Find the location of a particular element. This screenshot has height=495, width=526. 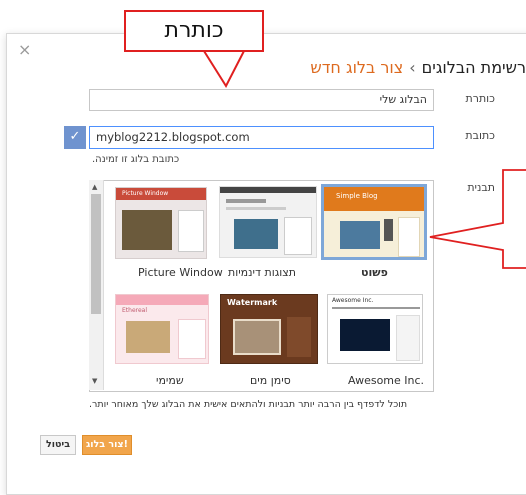

breadcrumb-blog-list-link: רשימת הבלוגים is located at coordinates (474, 67).